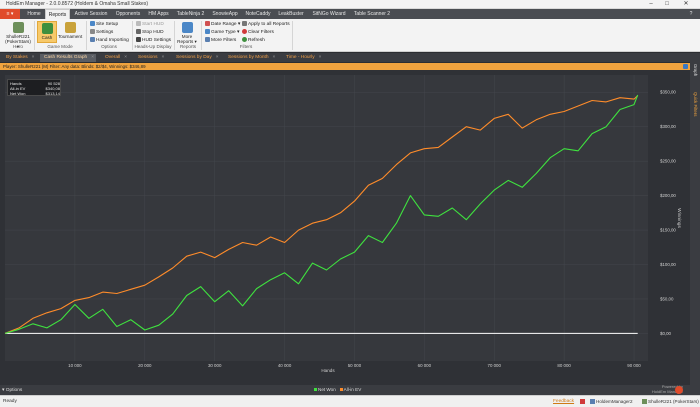 The height and width of the screenshot is (407, 700). I want to click on trophy-icon, so click(70, 27).